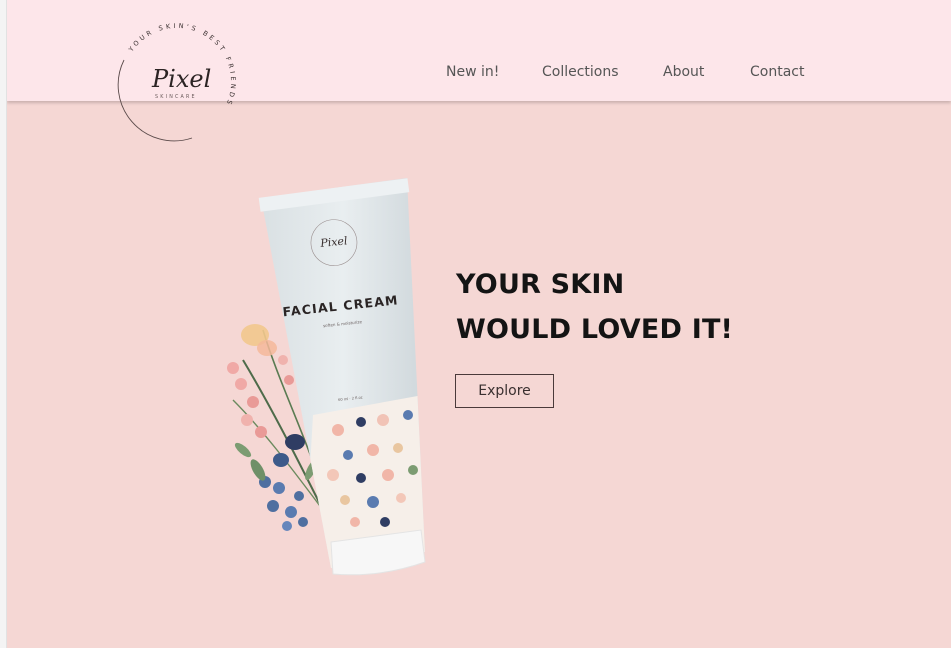 Image resolution: width=951 pixels, height=648 pixels. What do you see at coordinates (777, 72) in the screenshot?
I see `nav-contact: Contact` at bounding box center [777, 72].